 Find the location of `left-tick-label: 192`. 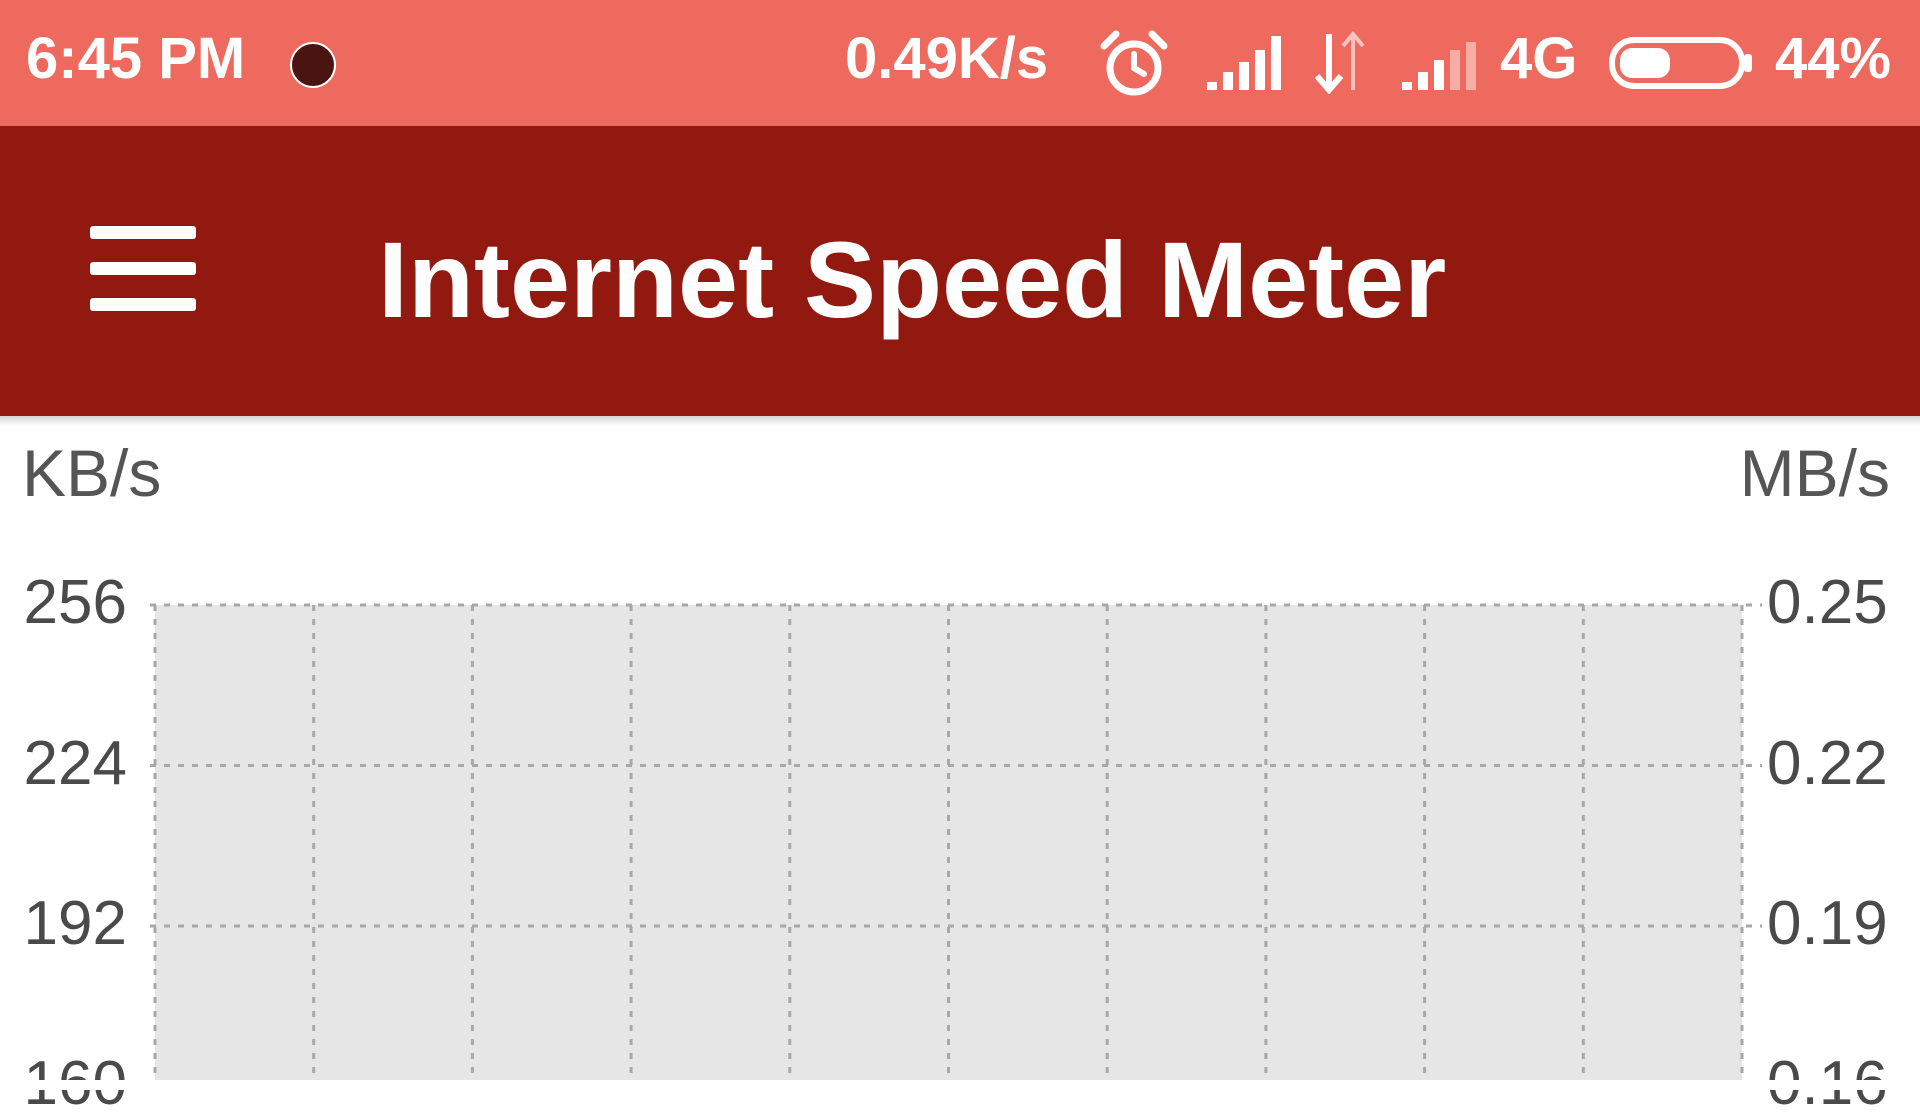

left-tick-label: 192 is located at coordinates (75, 923).